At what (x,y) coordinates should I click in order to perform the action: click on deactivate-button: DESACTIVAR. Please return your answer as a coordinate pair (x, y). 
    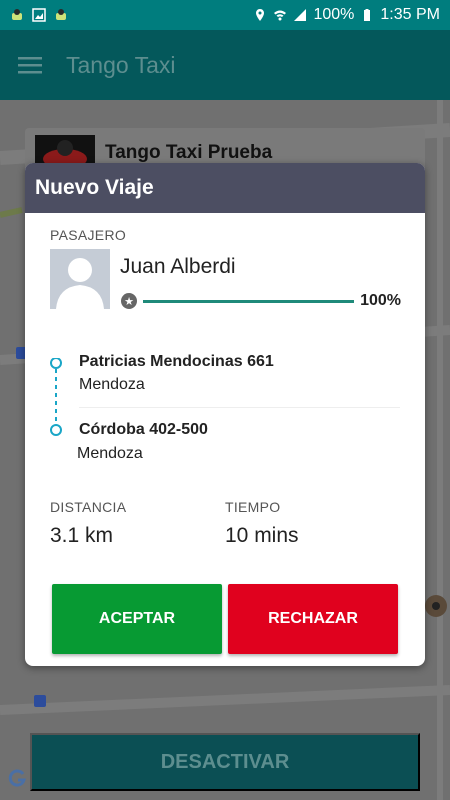
    Looking at the image, I should click on (225, 762).